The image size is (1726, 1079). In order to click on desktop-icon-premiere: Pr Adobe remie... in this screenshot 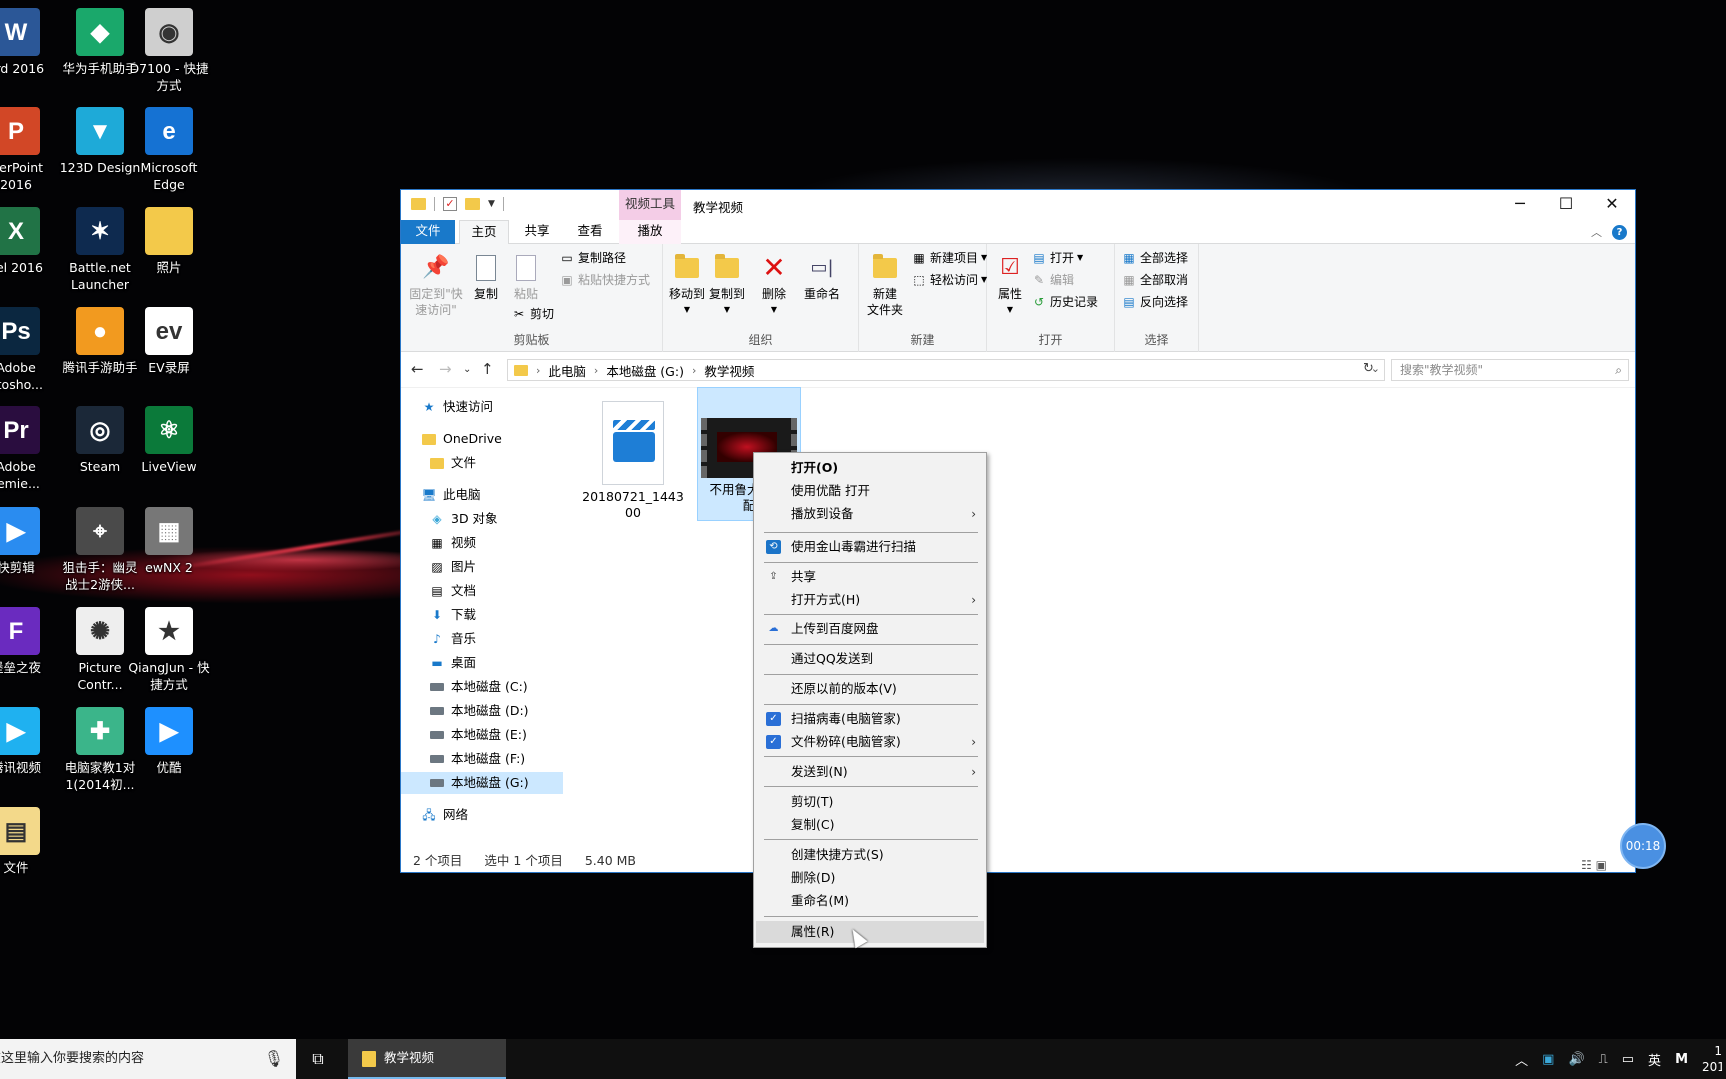, I will do `click(29, 449)`.